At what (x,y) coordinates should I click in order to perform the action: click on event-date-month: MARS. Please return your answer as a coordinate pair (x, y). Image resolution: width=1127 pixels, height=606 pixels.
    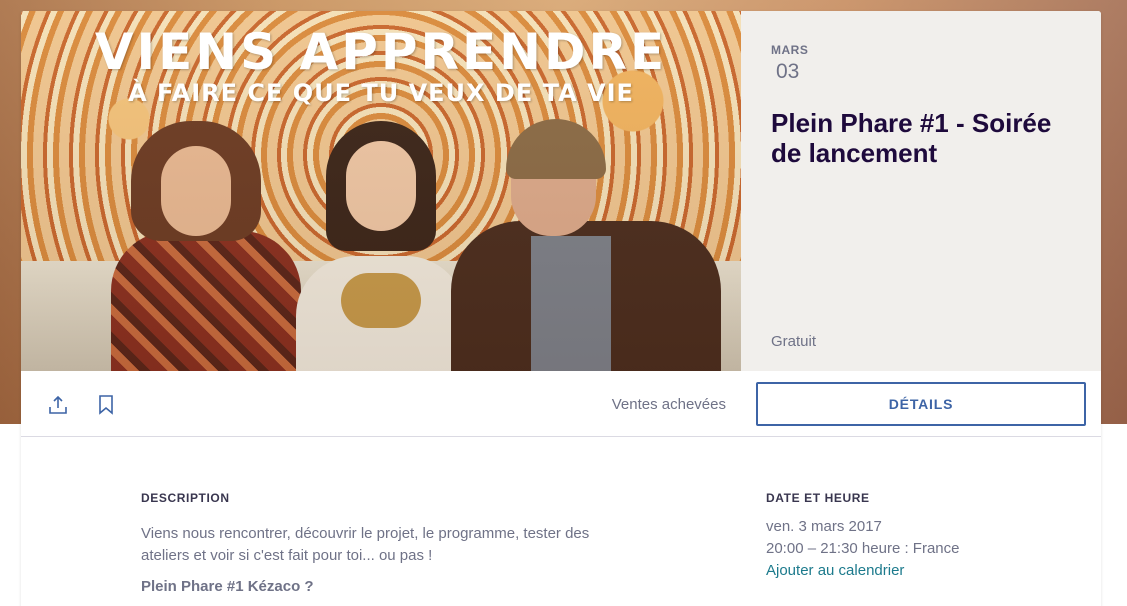
    Looking at the image, I should click on (790, 50).